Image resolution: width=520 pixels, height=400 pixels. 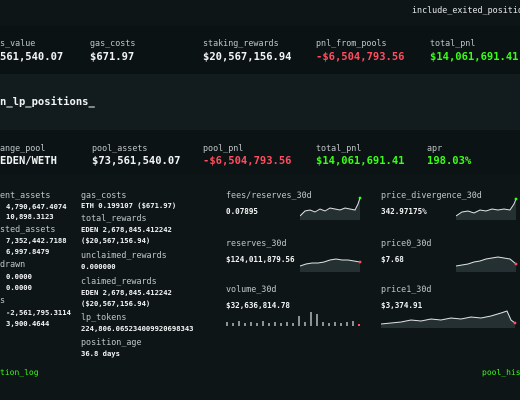 What do you see at coordinates (36, 206) in the screenshot?
I see `detail-value: 4,790,647.4074` at bounding box center [36, 206].